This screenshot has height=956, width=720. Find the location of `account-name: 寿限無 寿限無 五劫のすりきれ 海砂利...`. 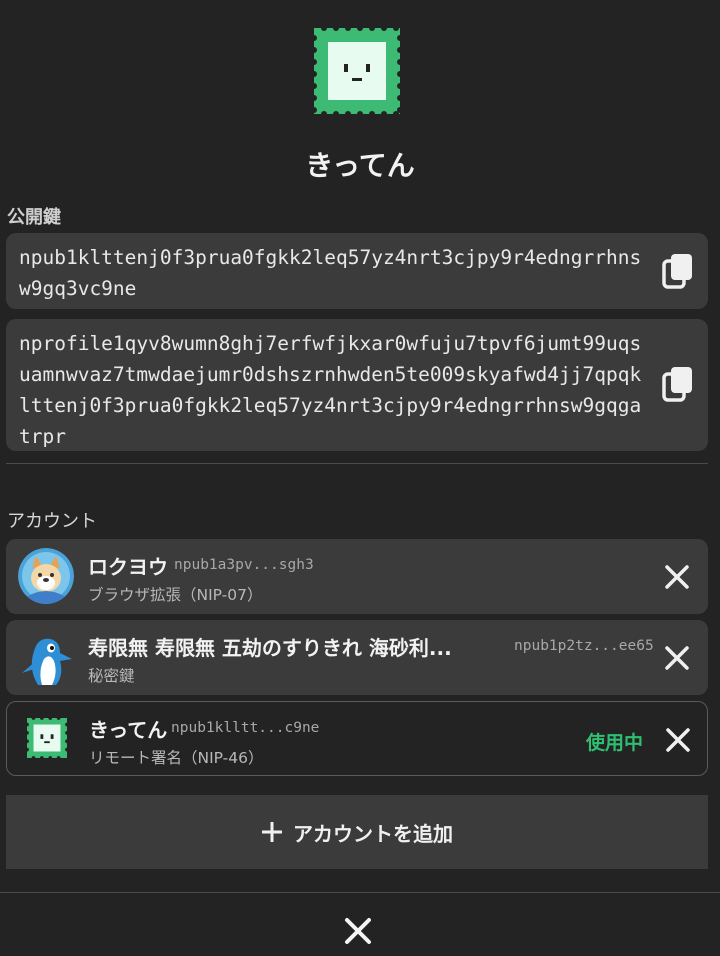

account-name: 寿限無 寿限無 五劫のすりきれ 海砂利... is located at coordinates (270, 648).